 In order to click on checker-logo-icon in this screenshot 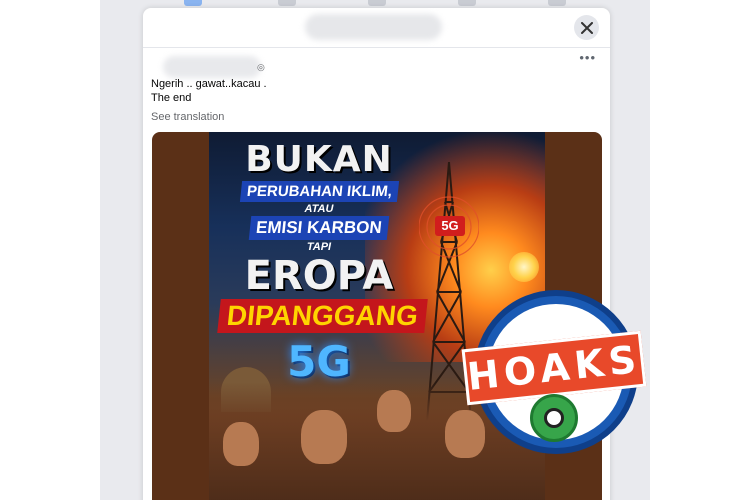, I will do `click(554, 418)`.